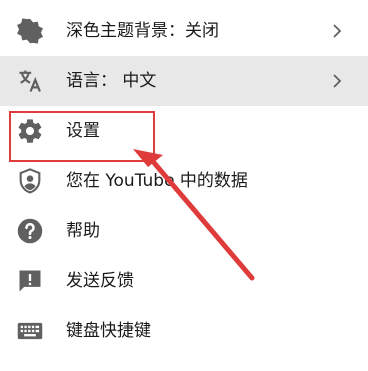 This screenshot has width=368, height=371. Describe the element at coordinates (30, 231) in the screenshot. I see `help-icon` at that location.